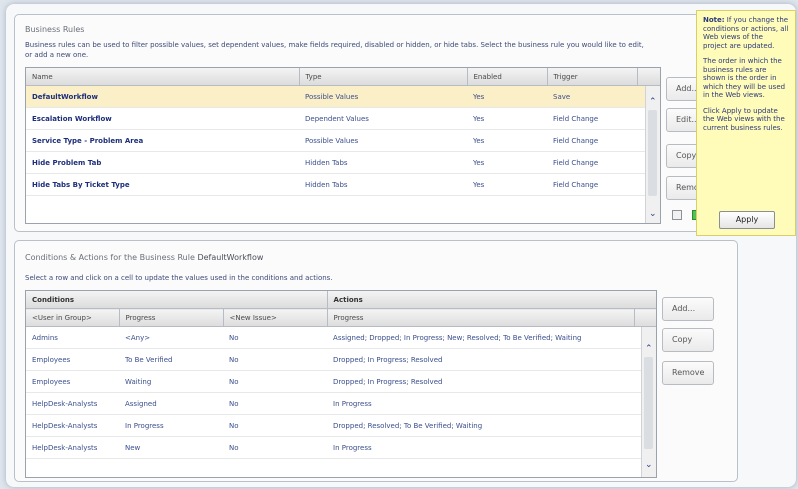 This screenshot has height=489, width=798. I want to click on actions-group-header: Actions, so click(491, 300).